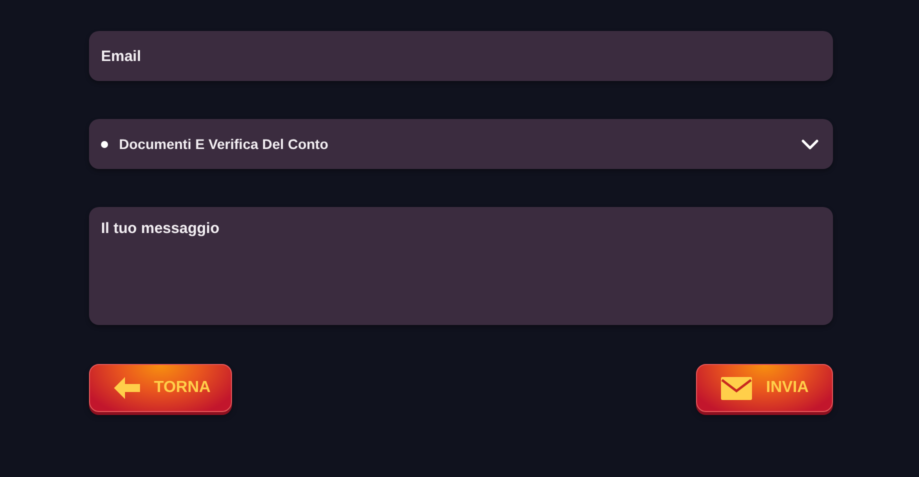  I want to click on chevron-down-icon, so click(810, 144).